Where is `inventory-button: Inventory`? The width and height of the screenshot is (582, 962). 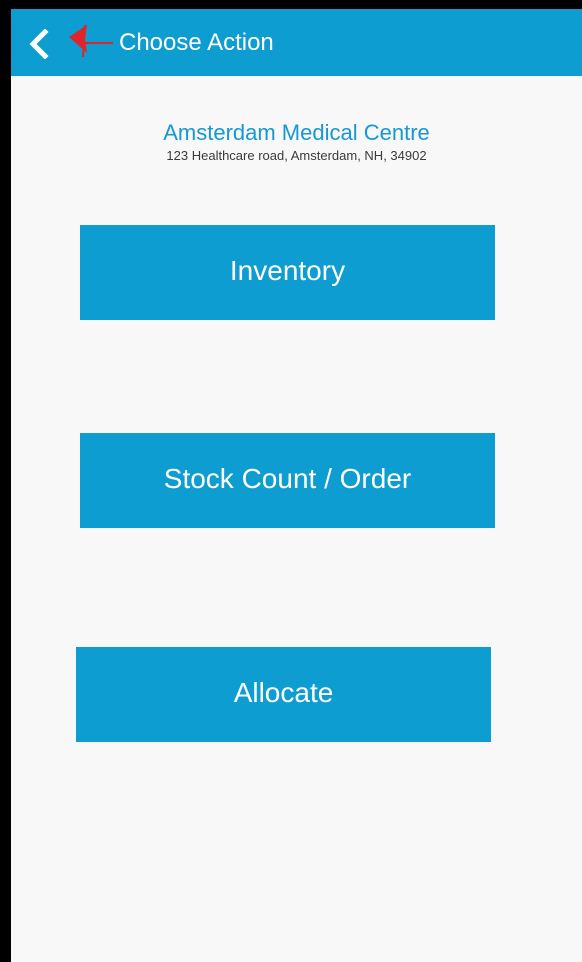 inventory-button: Inventory is located at coordinates (287, 272).